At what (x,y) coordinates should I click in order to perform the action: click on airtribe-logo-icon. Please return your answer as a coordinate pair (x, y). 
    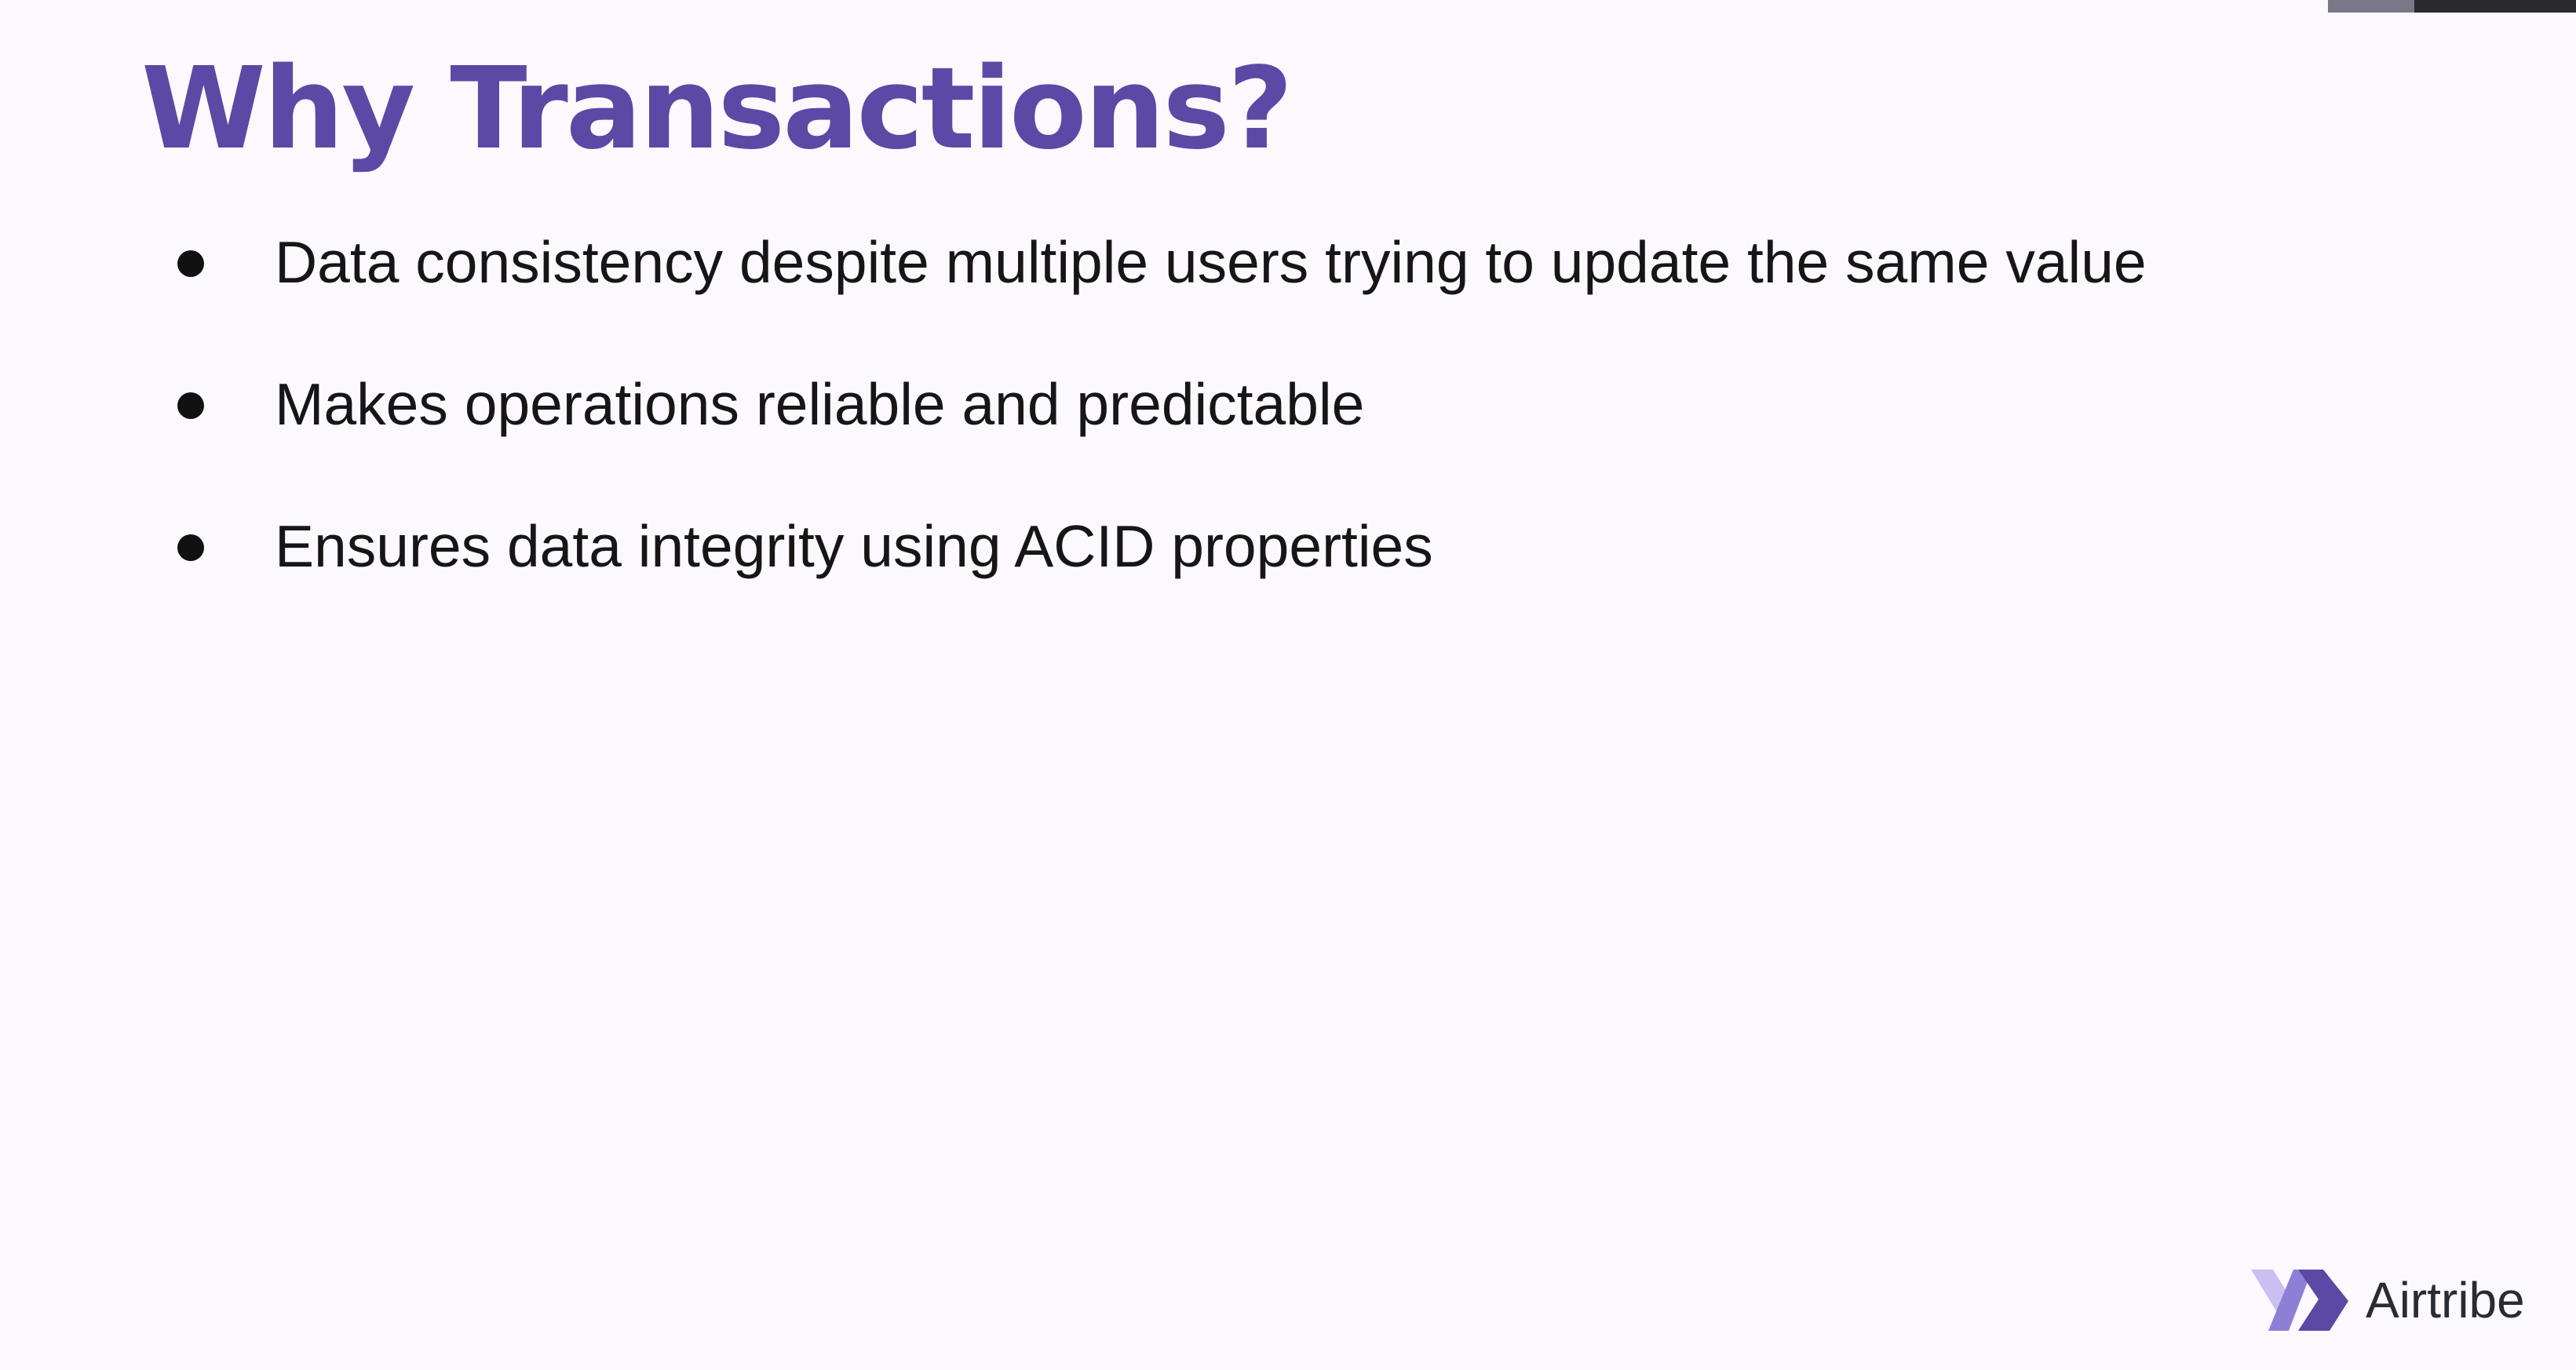
    Looking at the image, I should click on (2299, 1300).